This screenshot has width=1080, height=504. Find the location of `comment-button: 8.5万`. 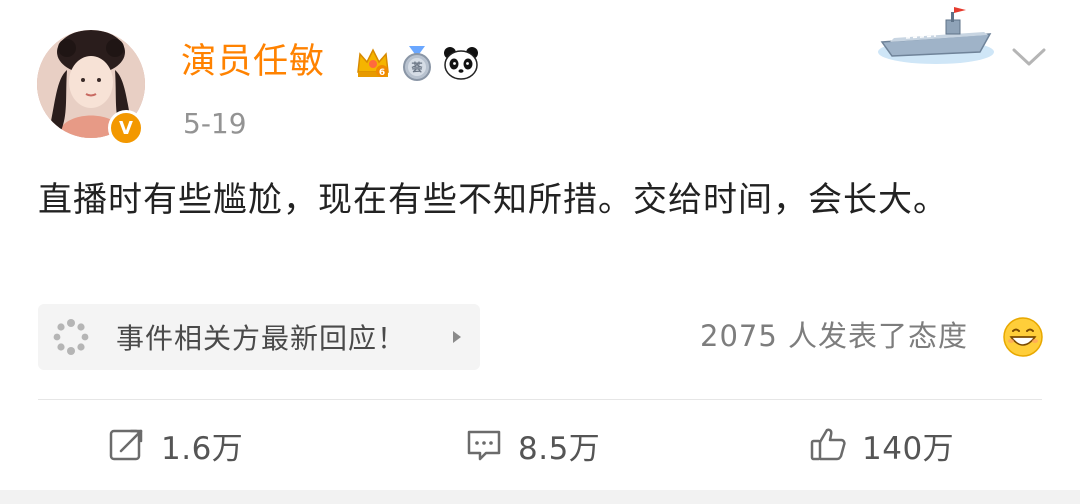

comment-button: 8.5万 is located at coordinates (532, 445).